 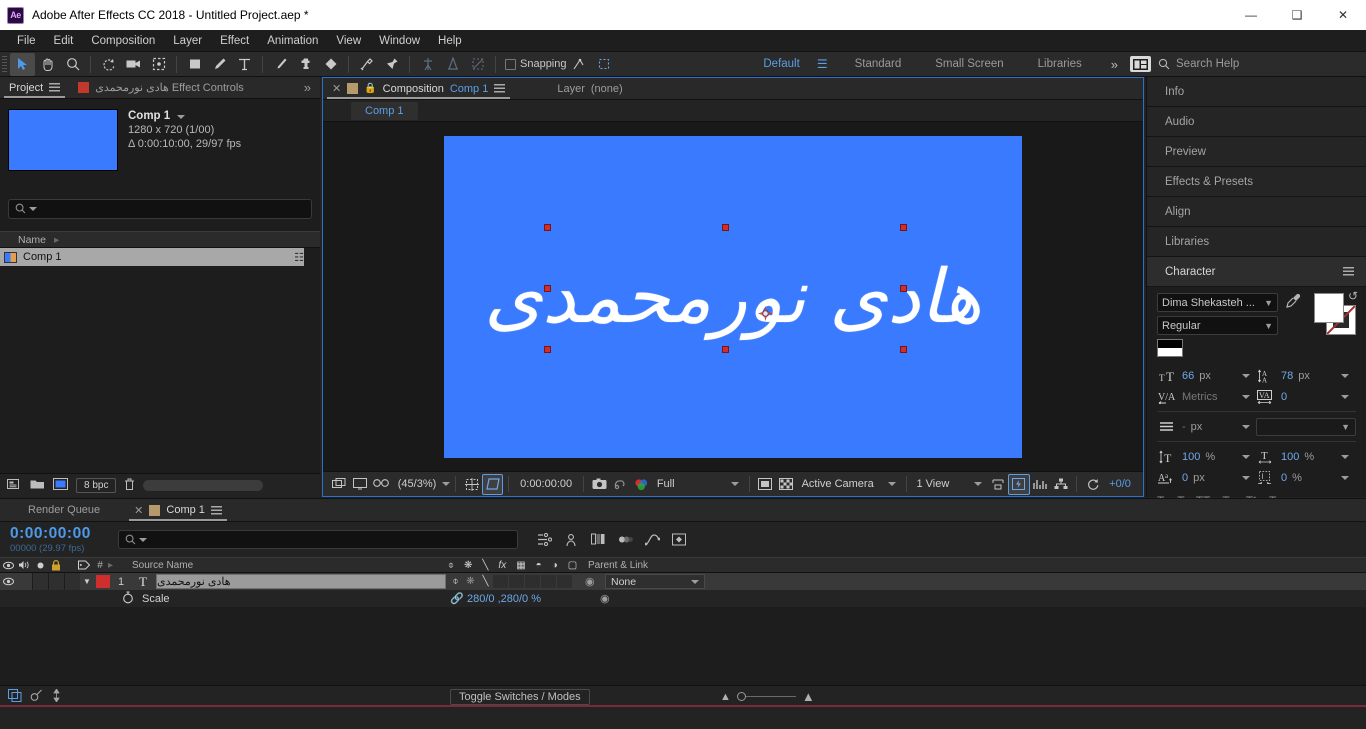 I want to click on search-options-chevron-icon, so click(x=33, y=209).